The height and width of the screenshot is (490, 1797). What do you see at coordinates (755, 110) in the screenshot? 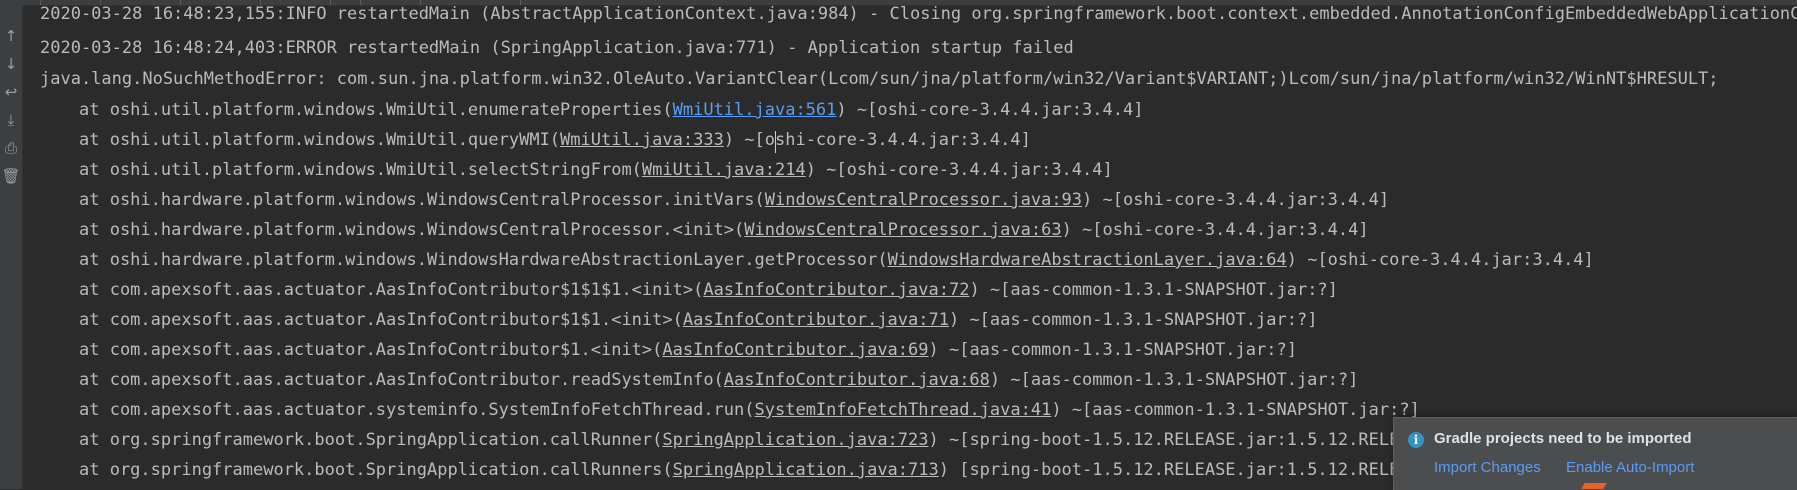
I see `source-file-link: WmiUtil.java:561` at bounding box center [755, 110].